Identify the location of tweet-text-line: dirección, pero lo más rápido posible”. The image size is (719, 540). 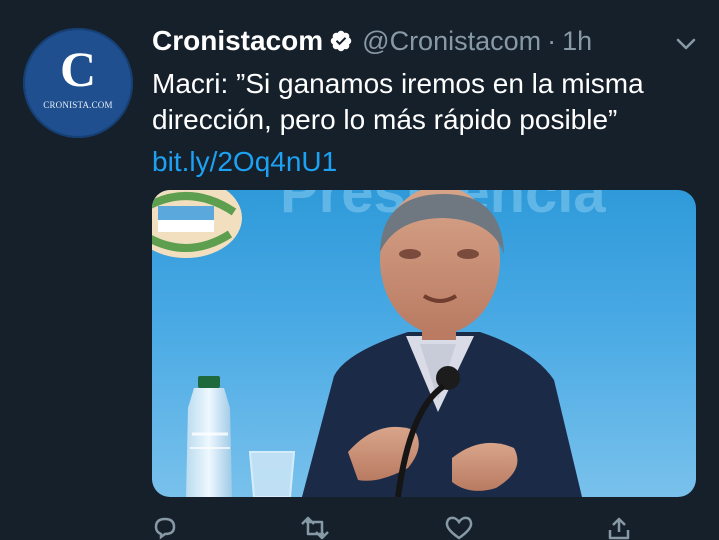
(385, 119).